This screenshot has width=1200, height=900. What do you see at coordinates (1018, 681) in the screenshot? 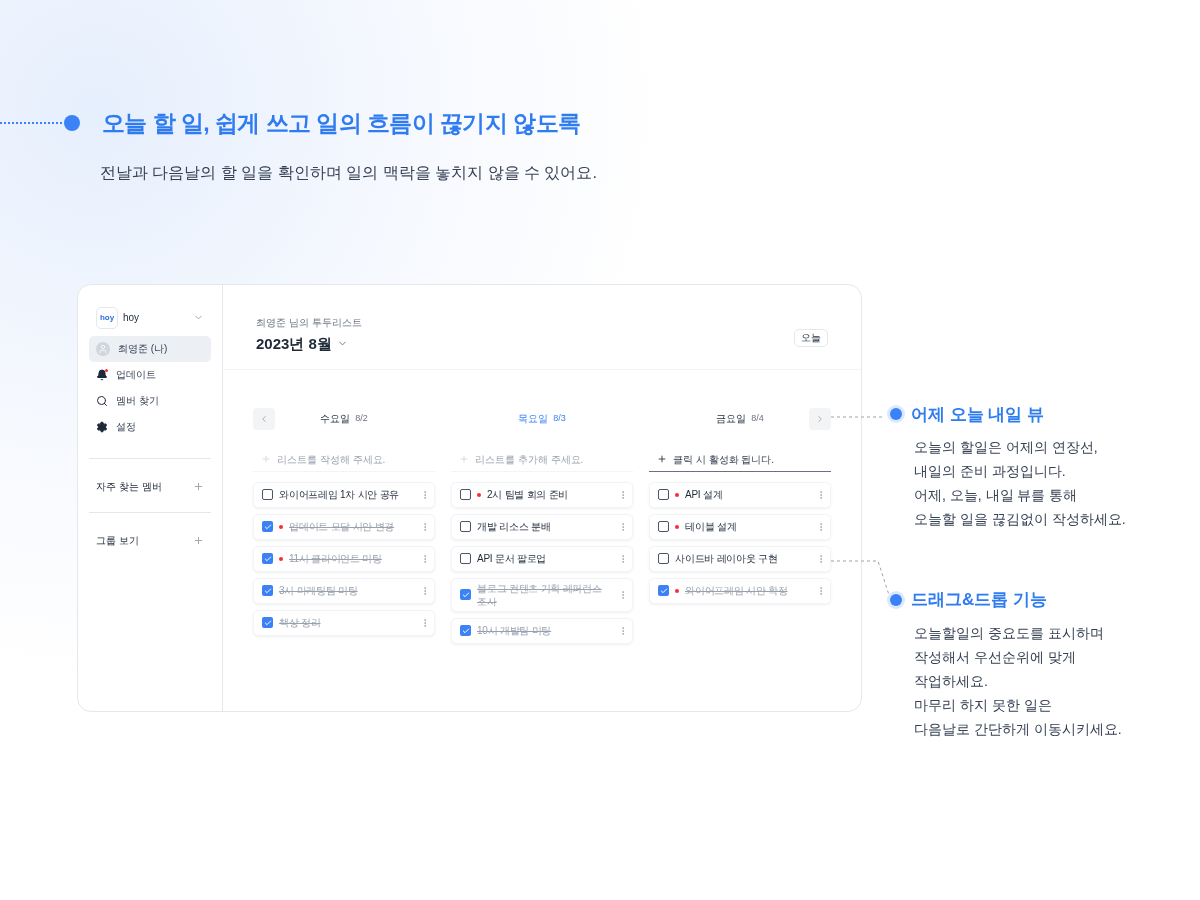
I see `feature-description: 오늘할일의 중요도를 표시하며 작성해서 우선순위에 맞게 작업하세요. 마무리 하지 못한 일은 다음날로 간단하게 이동시키세요.` at bounding box center [1018, 681].